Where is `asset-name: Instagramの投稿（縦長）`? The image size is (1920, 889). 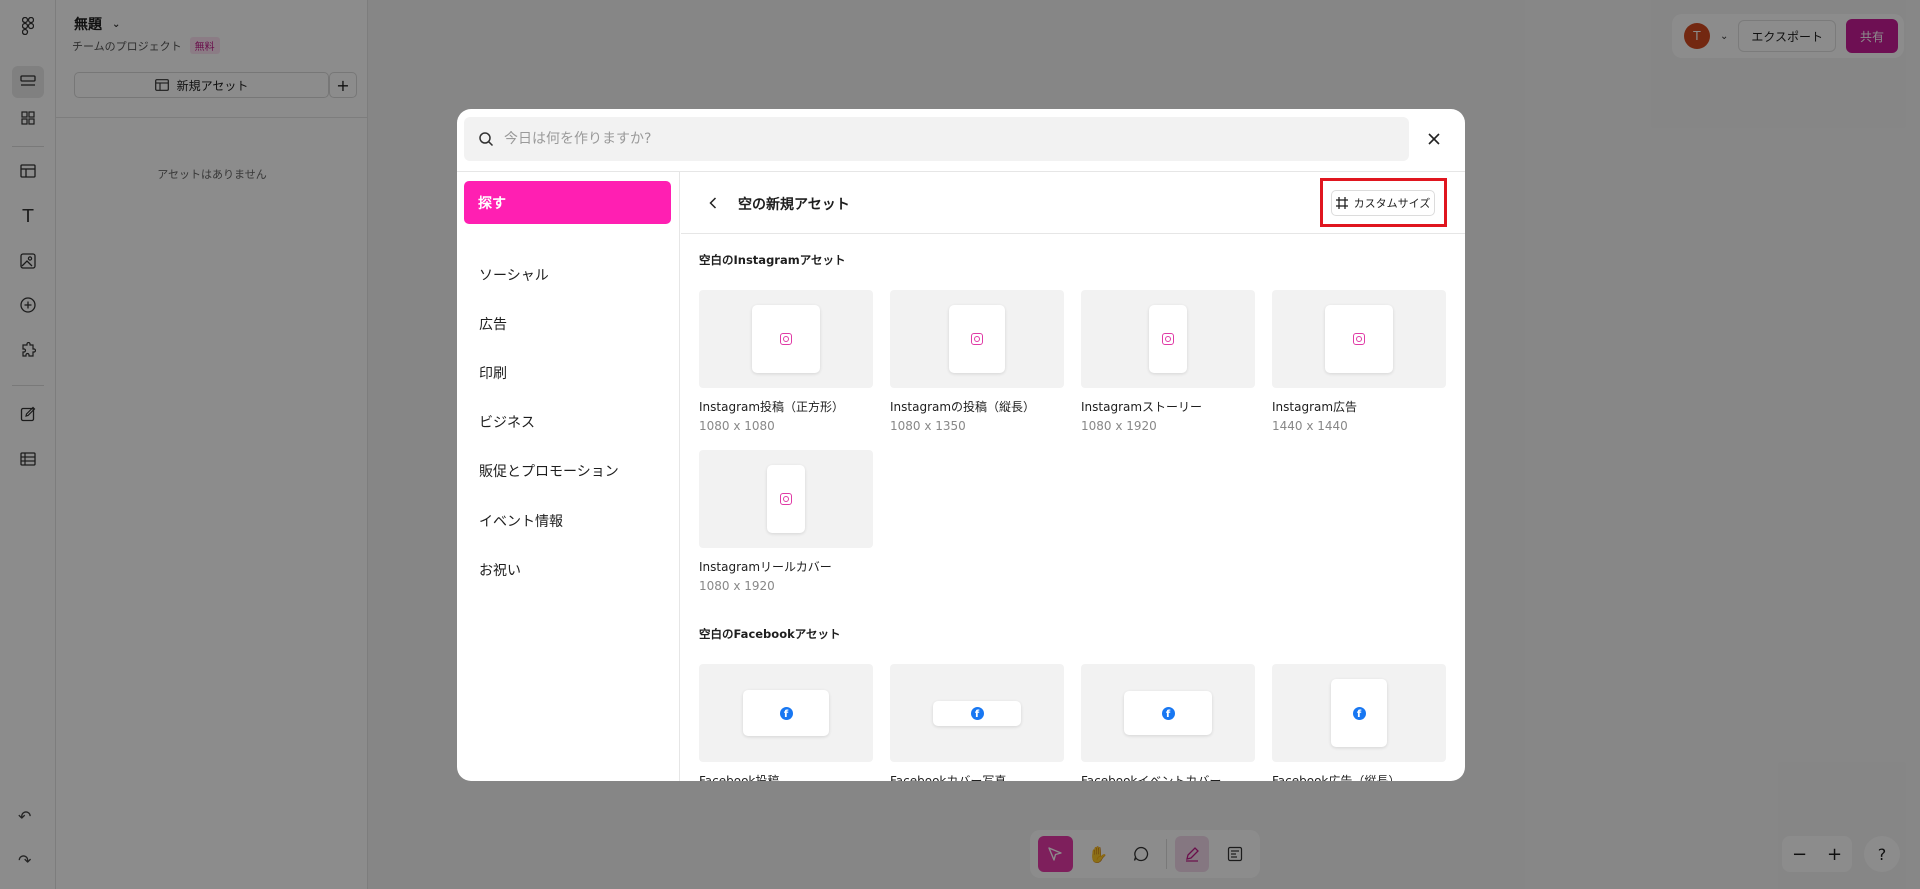 asset-name: Instagramの投稿（縦長） is located at coordinates (963, 407).